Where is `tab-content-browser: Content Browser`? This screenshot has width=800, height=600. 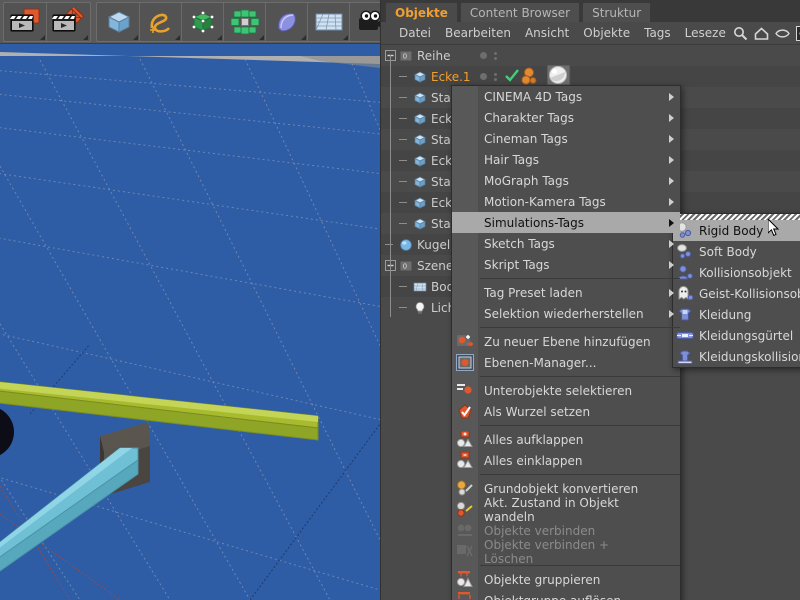
tab-content-browser: Content Browser is located at coordinates (520, 12).